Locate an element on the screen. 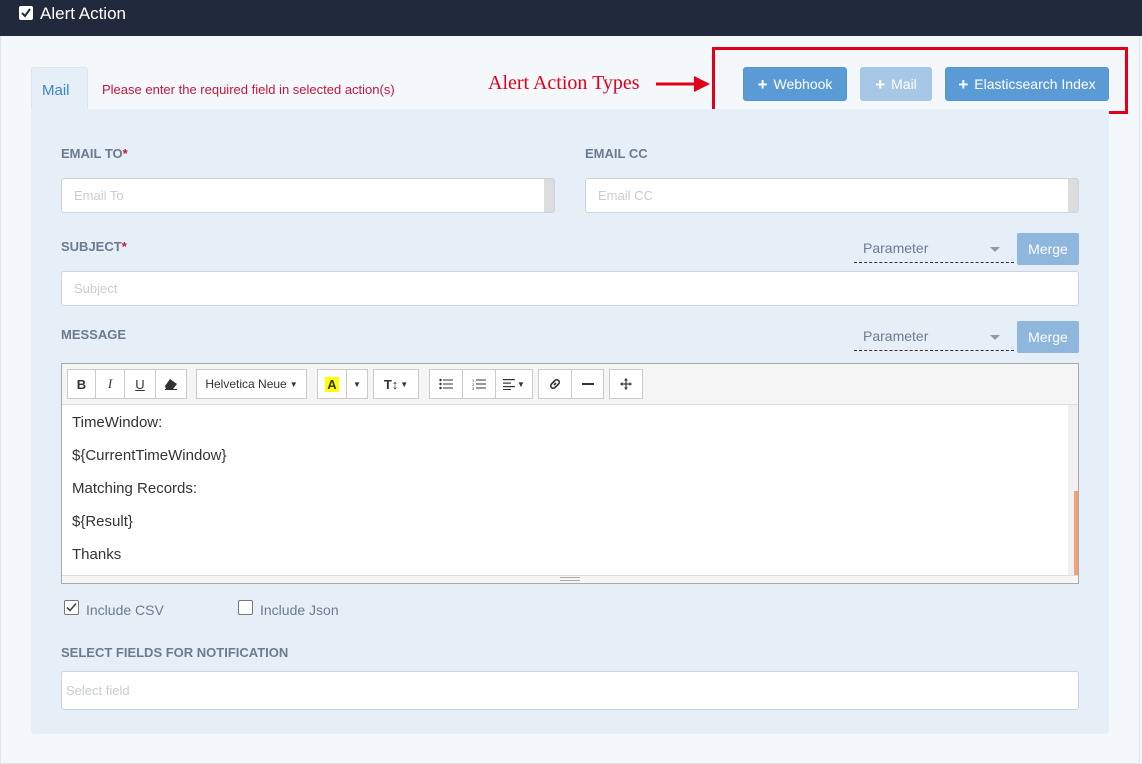  message-label: MESSAGE is located at coordinates (94, 334).